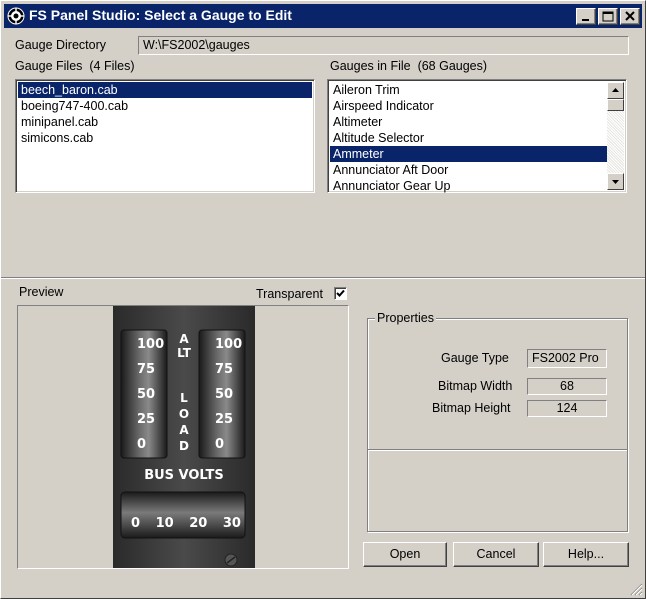 The width and height of the screenshot is (646, 599). What do you see at coordinates (289, 294) in the screenshot?
I see `transparent-label: Transparent` at bounding box center [289, 294].